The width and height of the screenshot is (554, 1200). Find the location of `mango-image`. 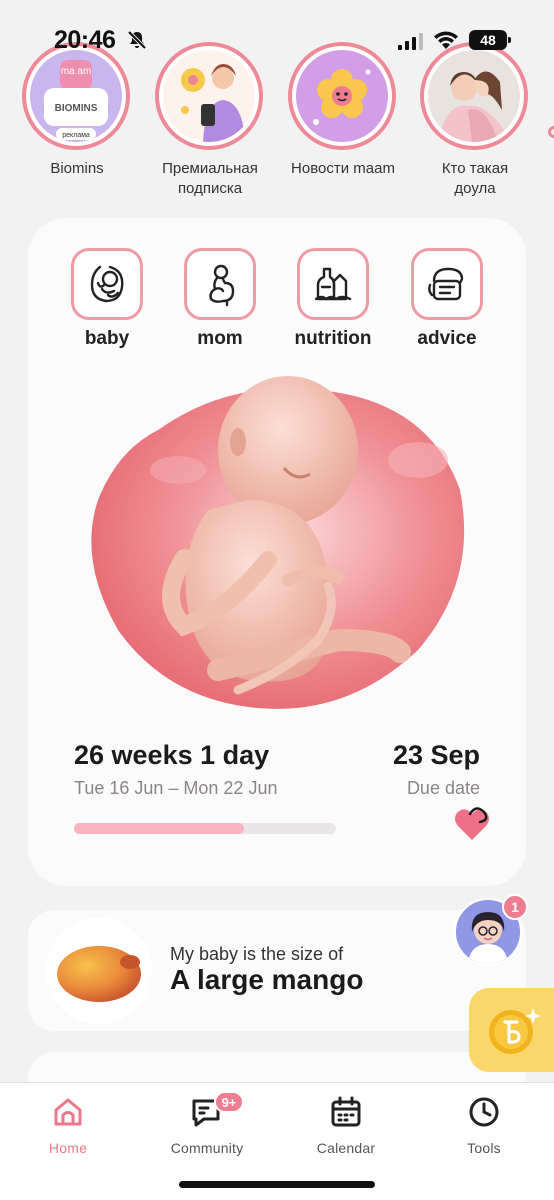

mango-image is located at coordinates (99, 971).